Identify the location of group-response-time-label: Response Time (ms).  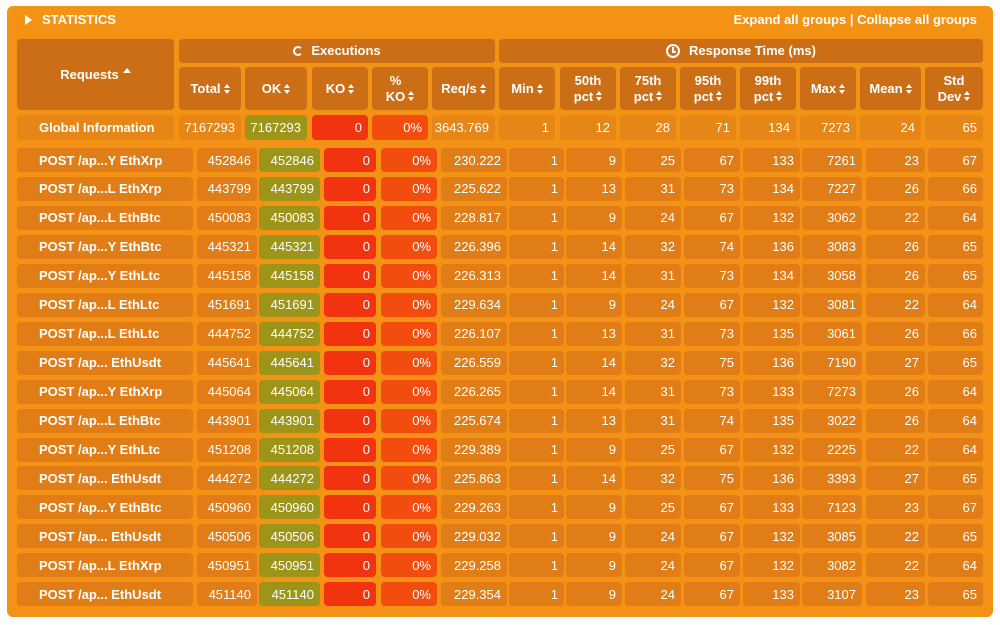
(752, 50).